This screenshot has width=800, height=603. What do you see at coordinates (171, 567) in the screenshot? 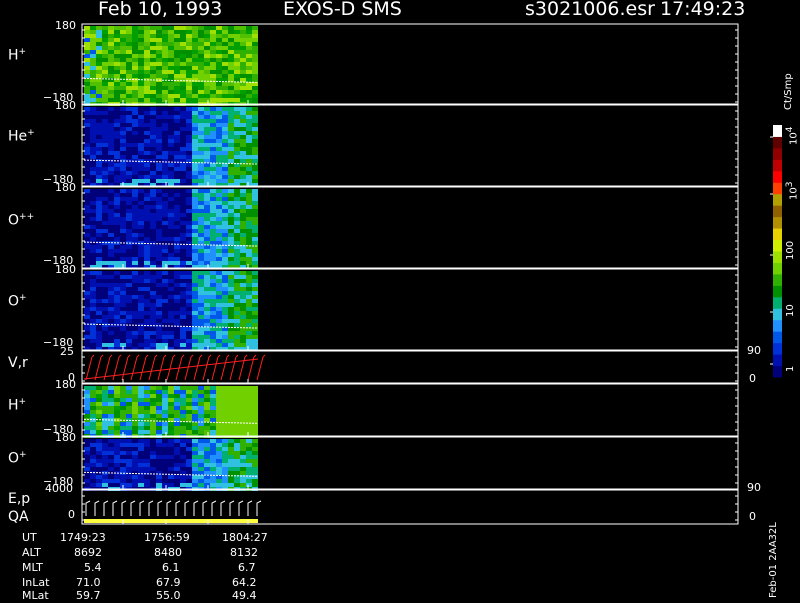
I see `footer-value: 6.1` at bounding box center [171, 567].